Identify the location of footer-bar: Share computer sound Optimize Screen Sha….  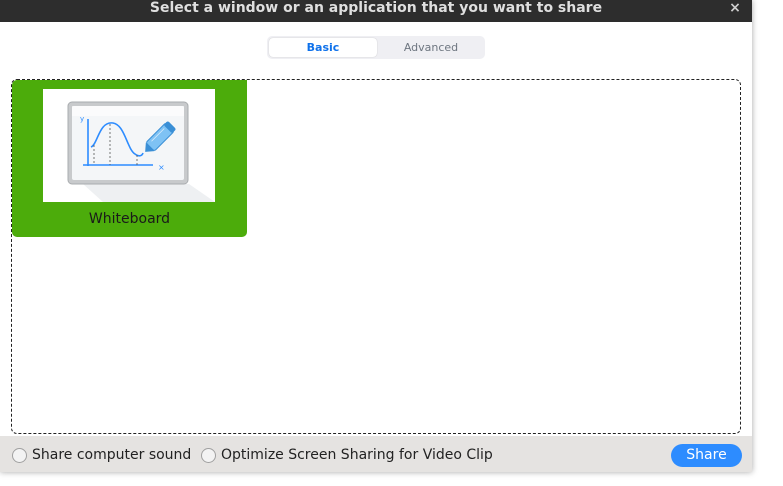
(376, 454).